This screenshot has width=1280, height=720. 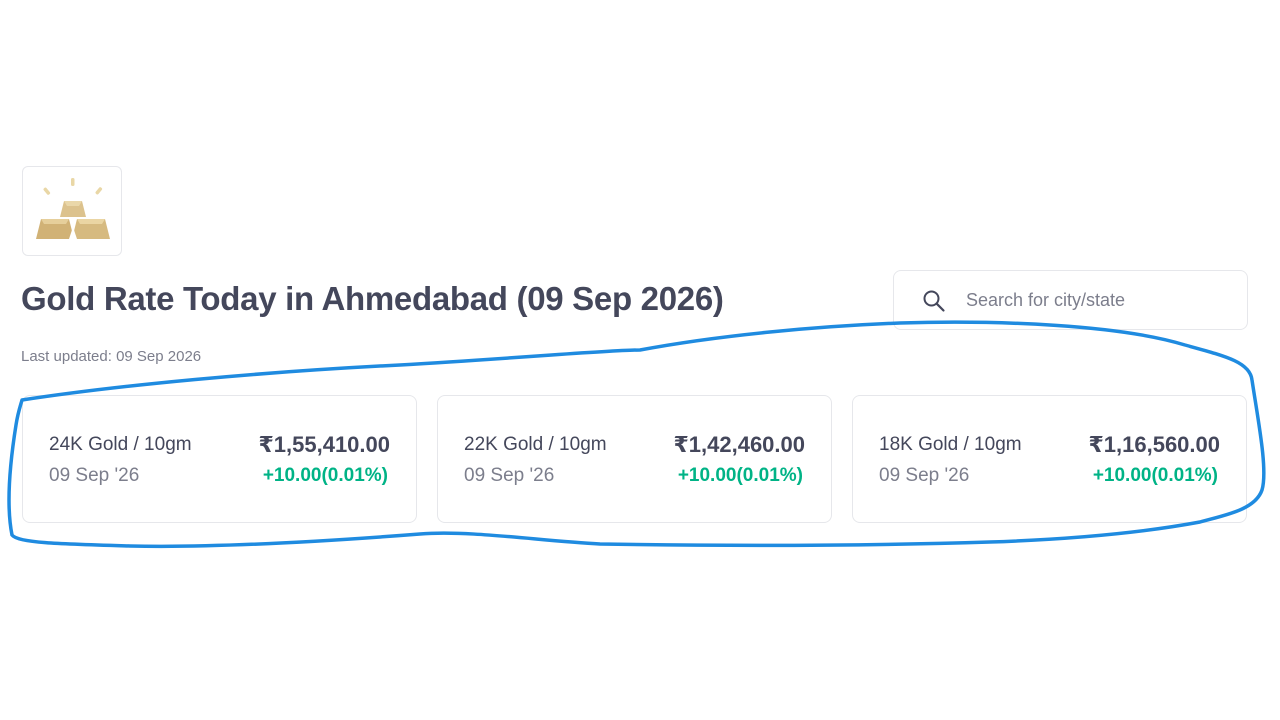 I want to click on card-label: 22K Gold / 10gm, so click(x=535, y=444).